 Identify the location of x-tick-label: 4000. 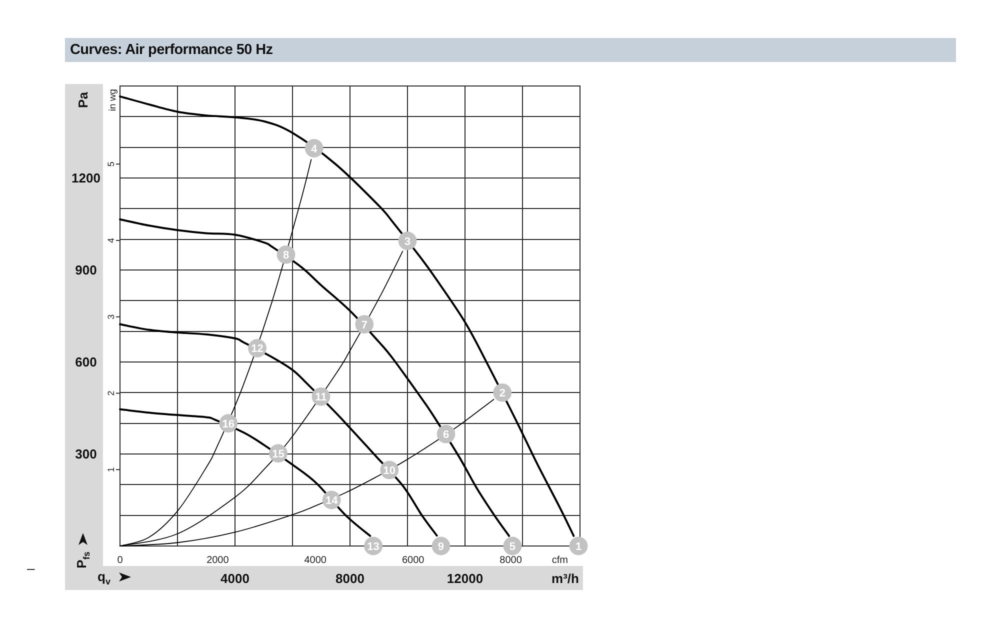
(235, 578).